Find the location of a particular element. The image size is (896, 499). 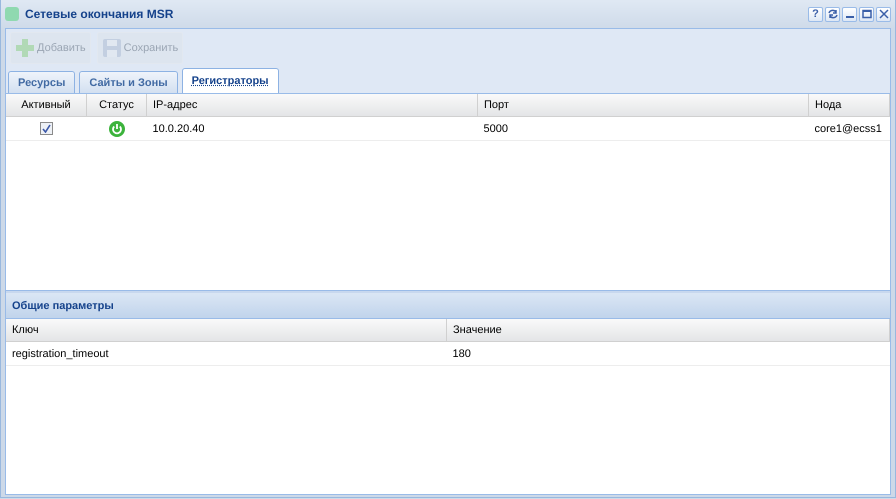

column-header: Статус is located at coordinates (116, 105).